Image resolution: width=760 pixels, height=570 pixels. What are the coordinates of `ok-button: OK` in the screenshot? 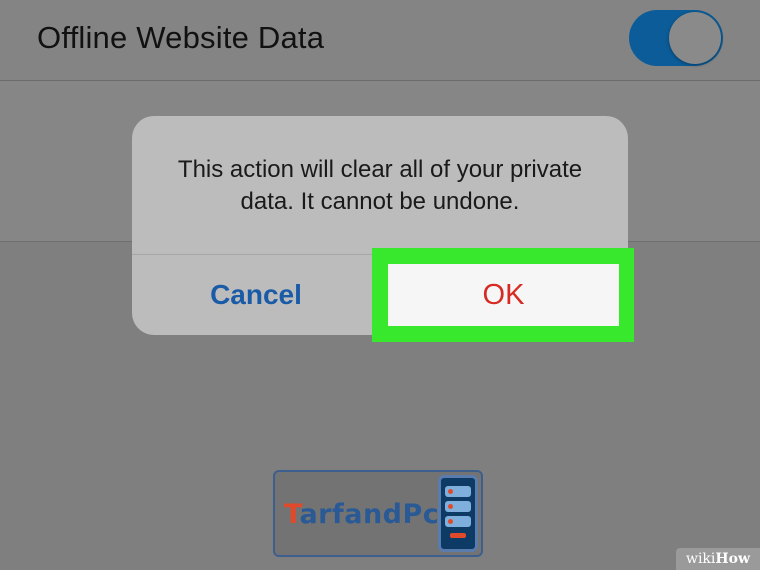 It's located at (503, 295).